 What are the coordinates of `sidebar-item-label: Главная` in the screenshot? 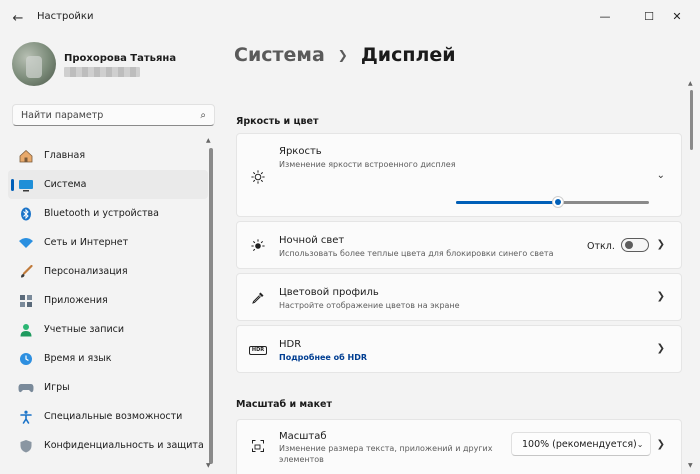 It's located at (65, 155).